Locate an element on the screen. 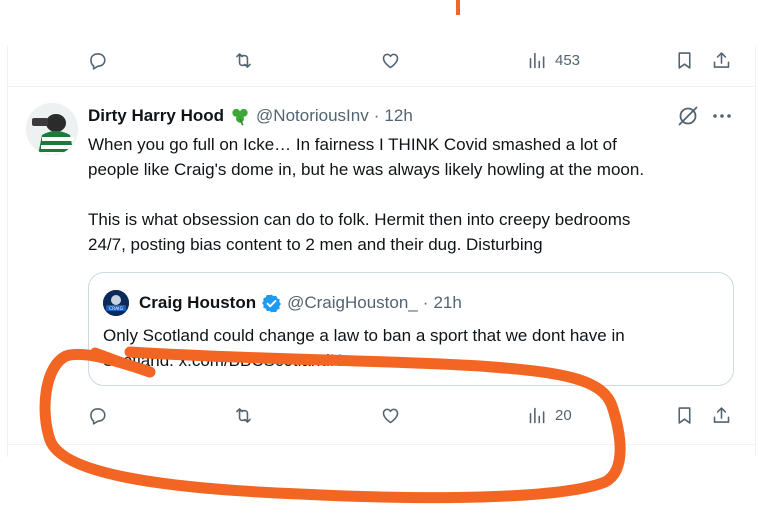 Image resolution: width=763 pixels, height=510 pixels. timeline-border-left is located at coordinates (7, 251).